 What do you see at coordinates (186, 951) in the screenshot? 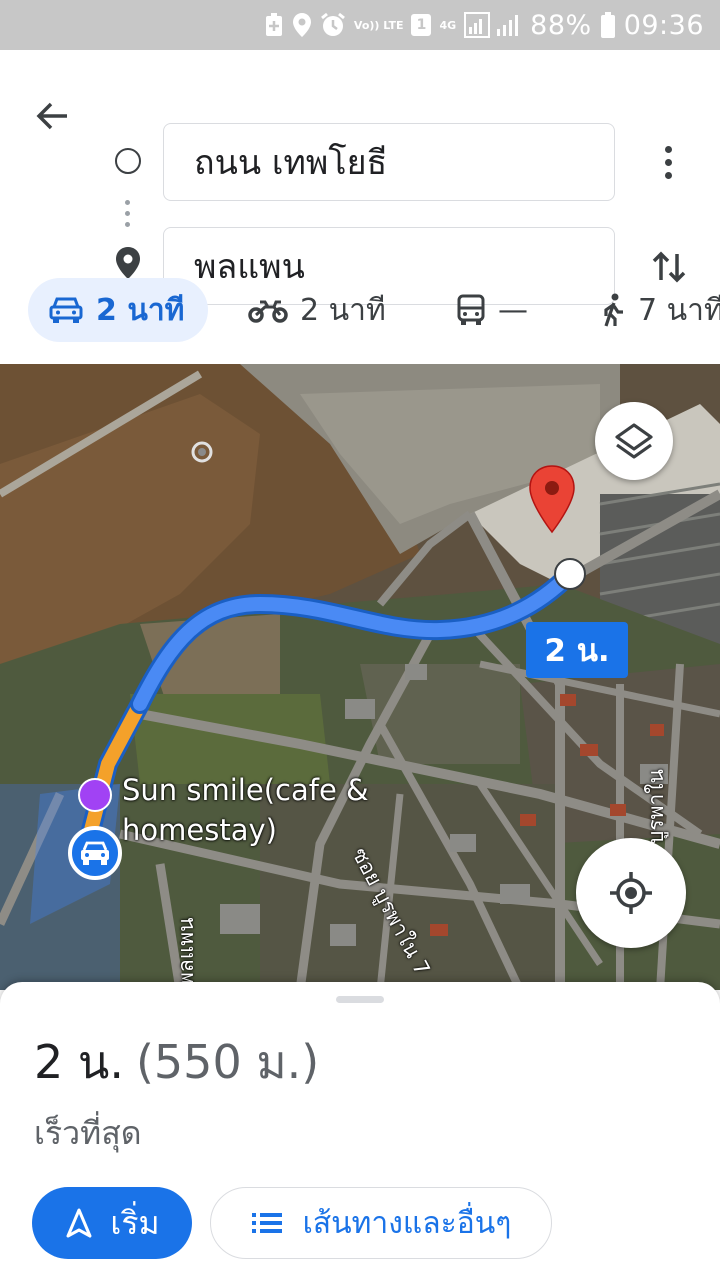
I see `street-label: พลแพน` at bounding box center [186, 951].